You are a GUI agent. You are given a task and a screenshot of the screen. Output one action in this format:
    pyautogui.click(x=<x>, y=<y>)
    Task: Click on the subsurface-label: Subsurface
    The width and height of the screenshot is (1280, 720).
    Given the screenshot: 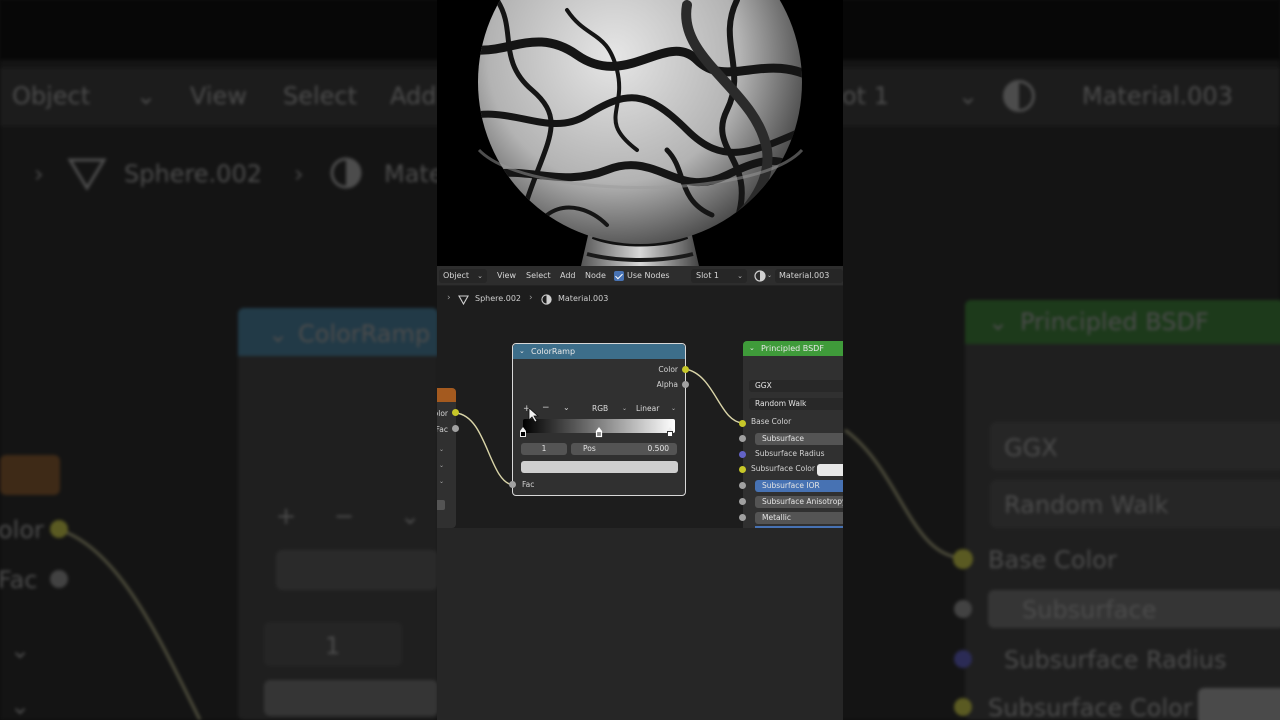 What is the action you would take?
    pyautogui.click(x=783, y=438)
    